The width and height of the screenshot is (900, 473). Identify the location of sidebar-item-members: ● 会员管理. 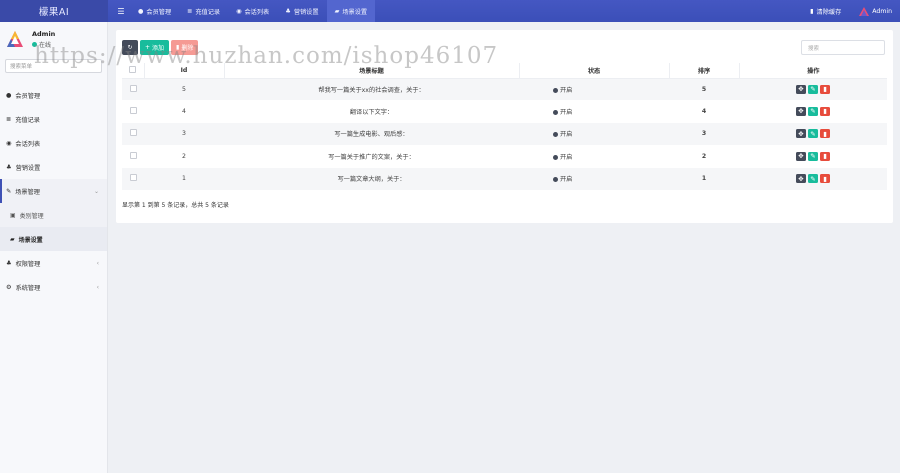
(53, 95).